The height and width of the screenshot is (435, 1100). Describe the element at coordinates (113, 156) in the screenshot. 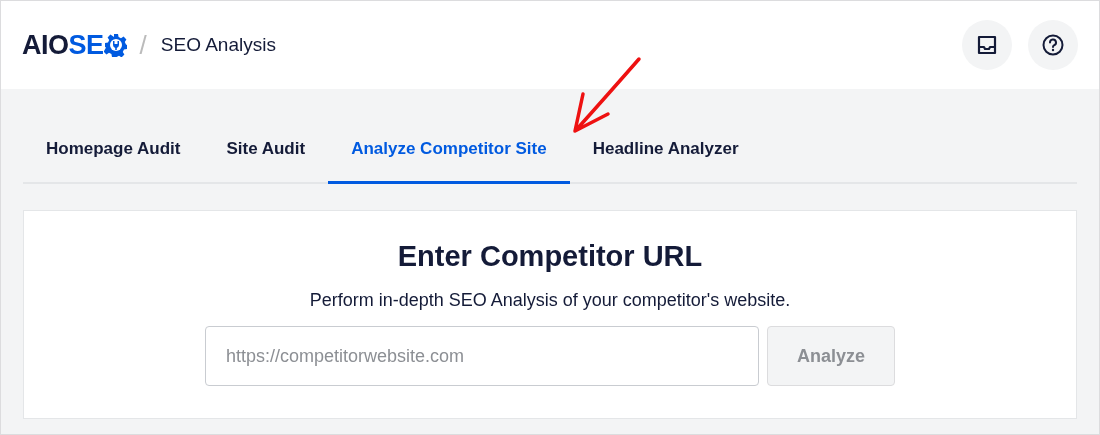

I see `tab: Homepage Audit` at that location.